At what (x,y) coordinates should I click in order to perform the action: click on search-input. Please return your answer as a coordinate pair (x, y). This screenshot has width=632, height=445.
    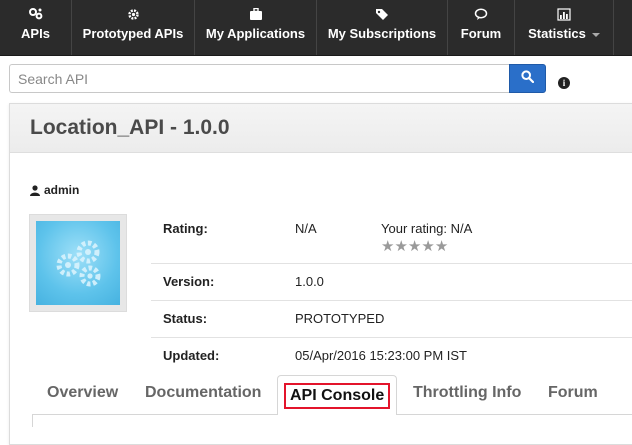
    Looking at the image, I should click on (259, 78).